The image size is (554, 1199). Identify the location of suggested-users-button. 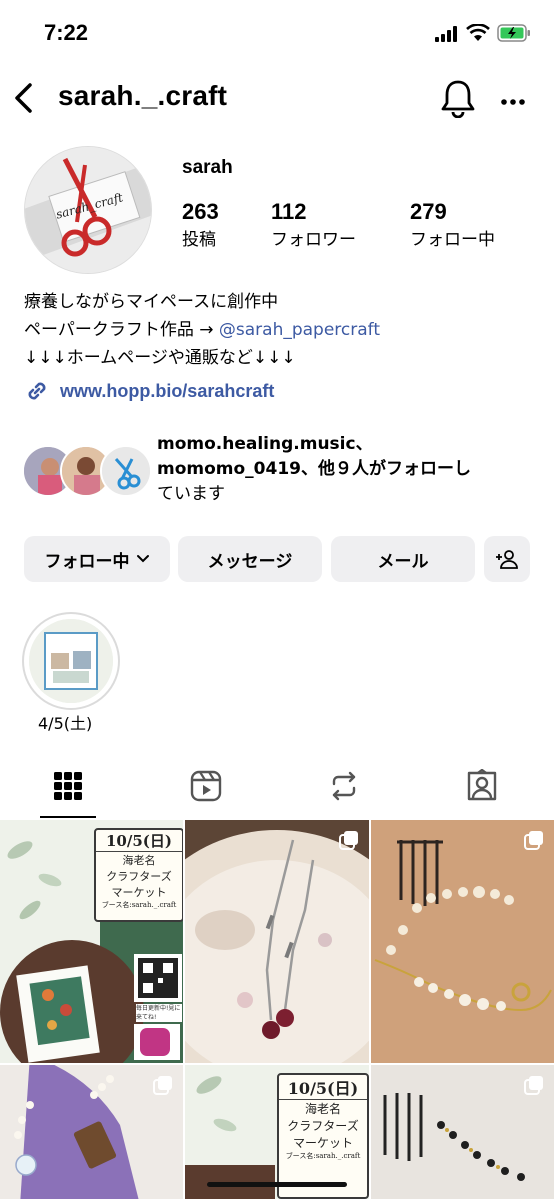
(507, 559).